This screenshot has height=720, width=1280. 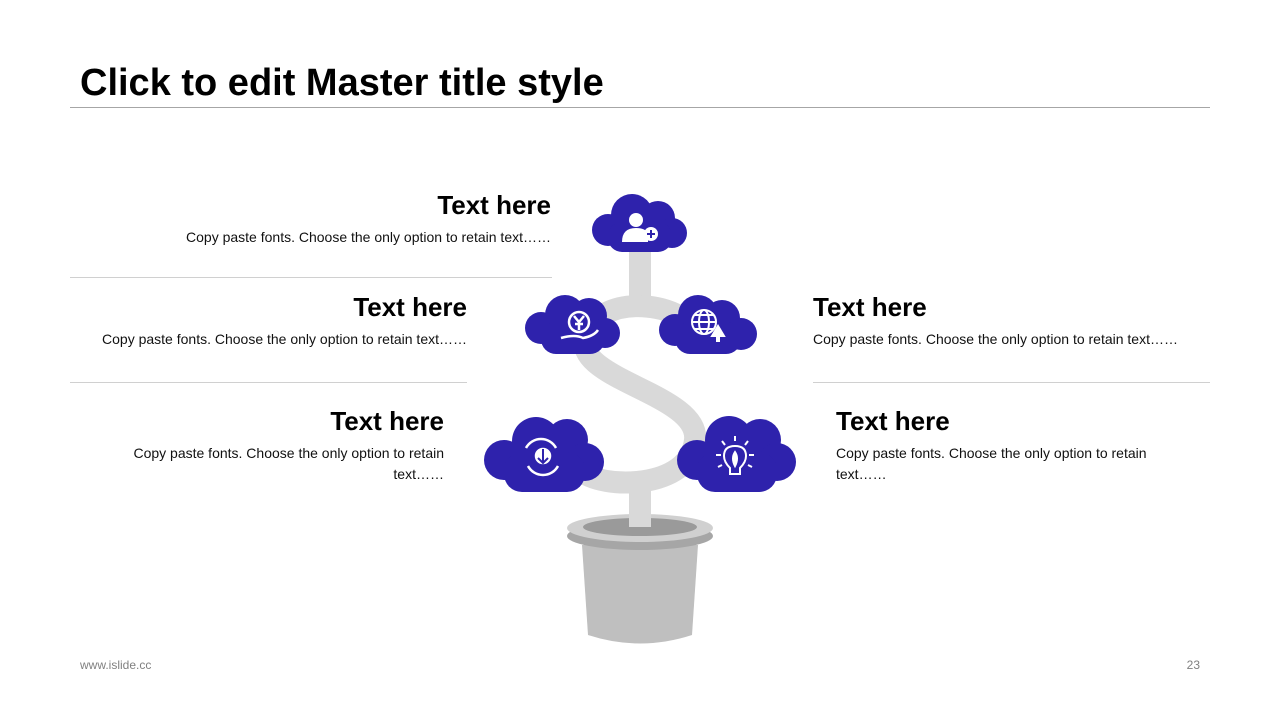 I want to click on flower-pot, so click(x=640, y=574).